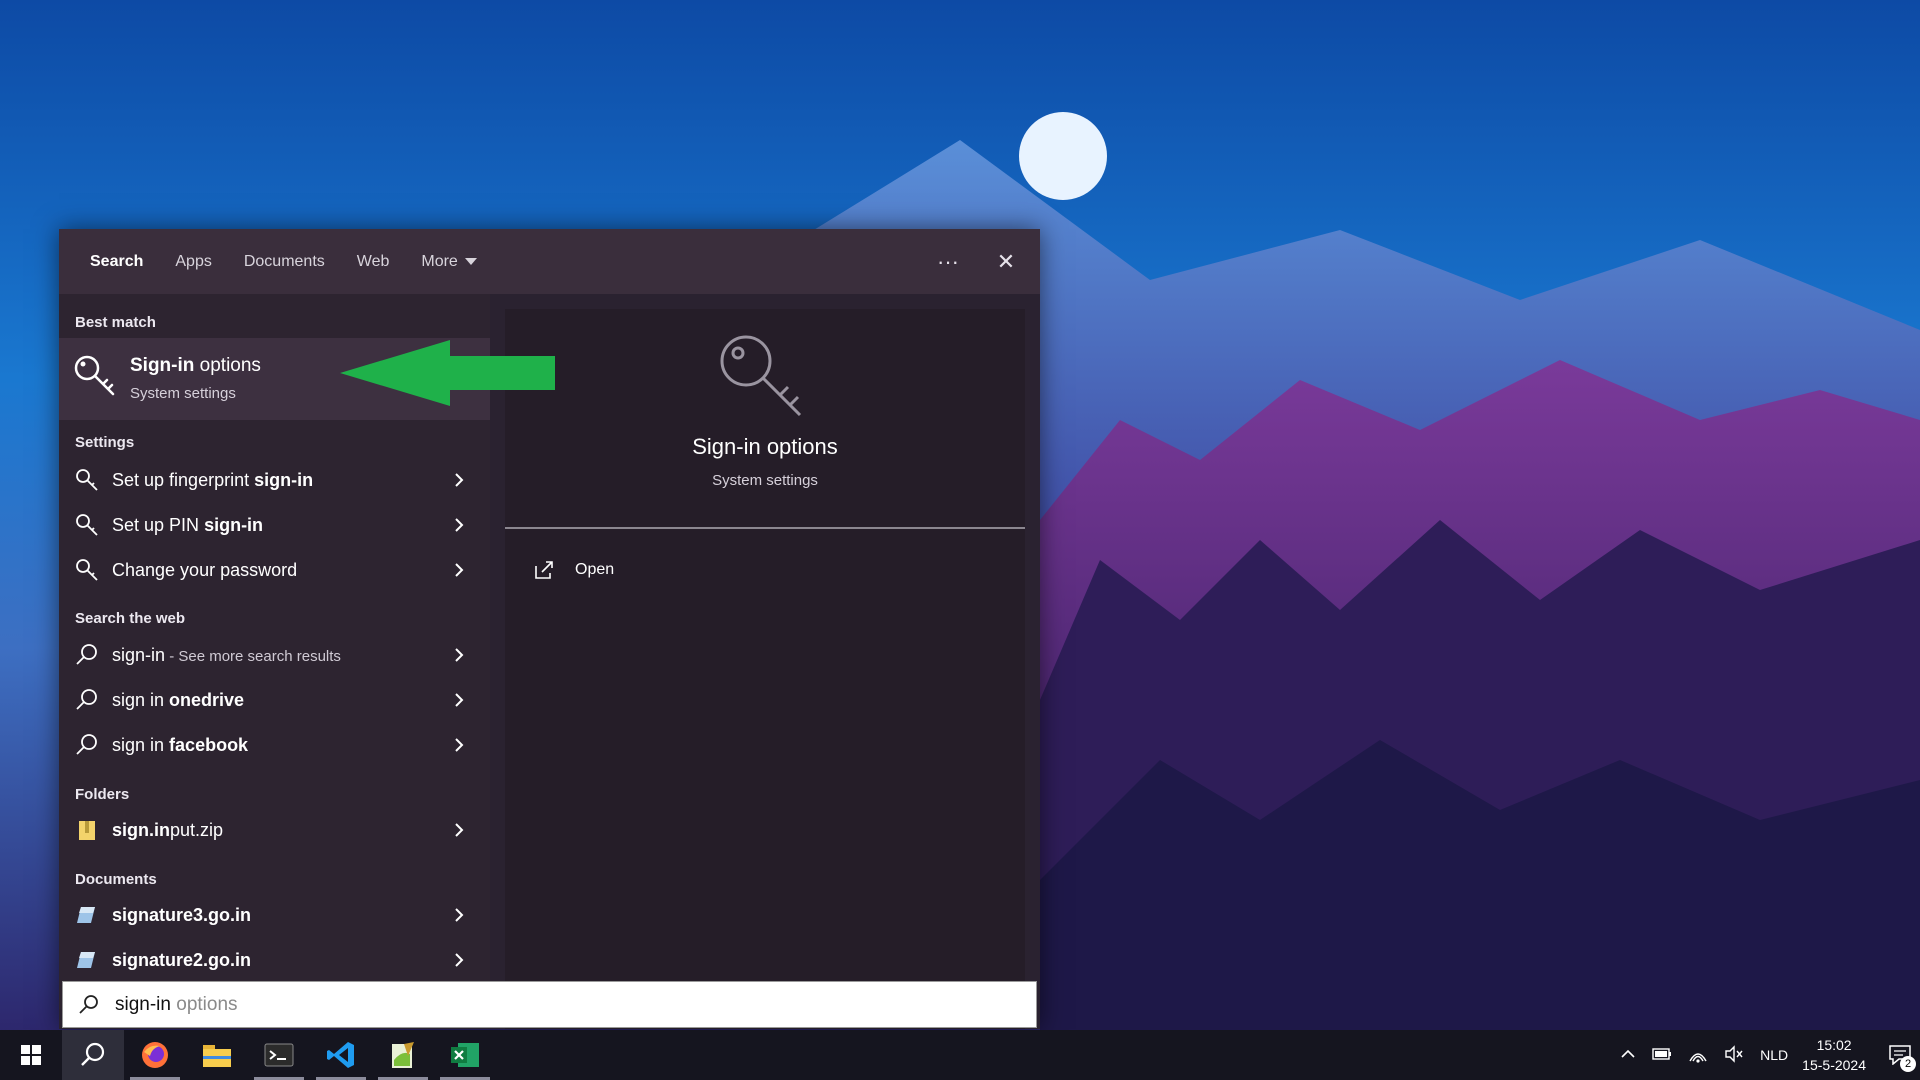 Image resolution: width=1920 pixels, height=1080 pixels. What do you see at coordinates (193, 262) in the screenshot?
I see `tab-apps: Apps` at bounding box center [193, 262].